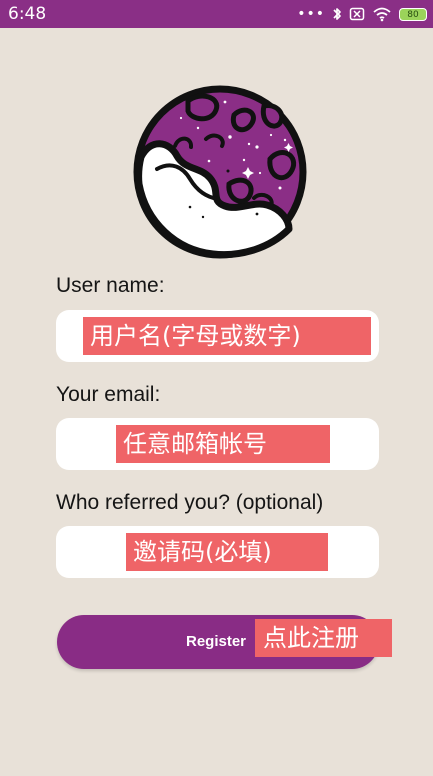 This screenshot has height=776, width=433. Describe the element at coordinates (323, 638) in the screenshot. I see `register-hint-overlay: 点此注册` at that location.